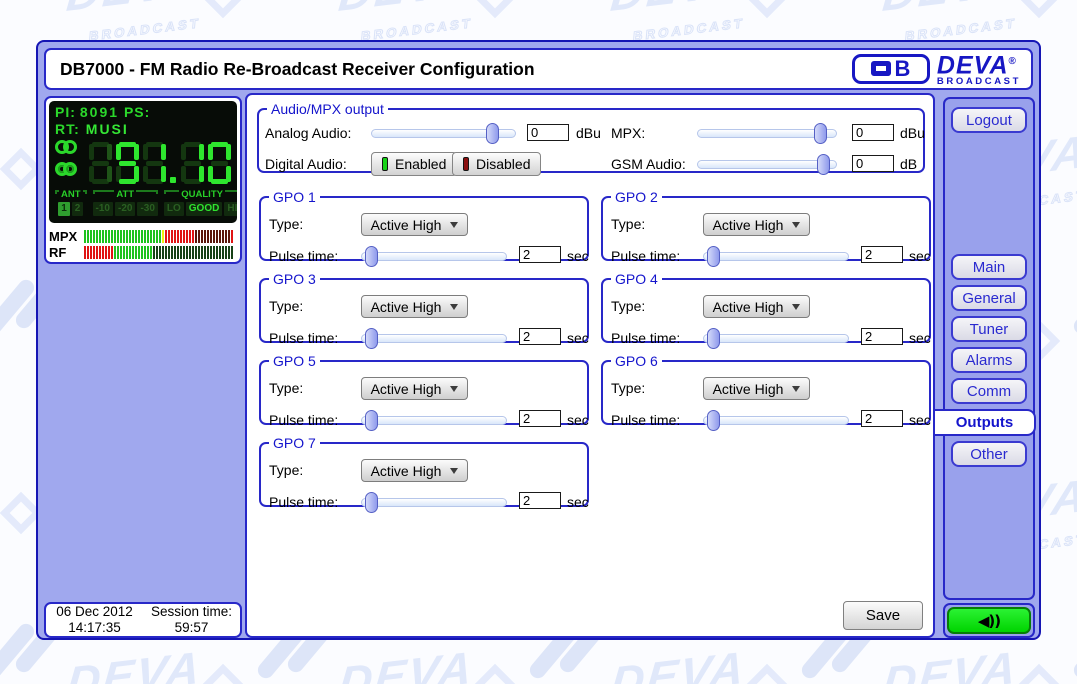 Image resolution: width=1077 pixels, height=684 pixels. I want to click on digital-audio-disabled-button: Disabled, so click(497, 164).